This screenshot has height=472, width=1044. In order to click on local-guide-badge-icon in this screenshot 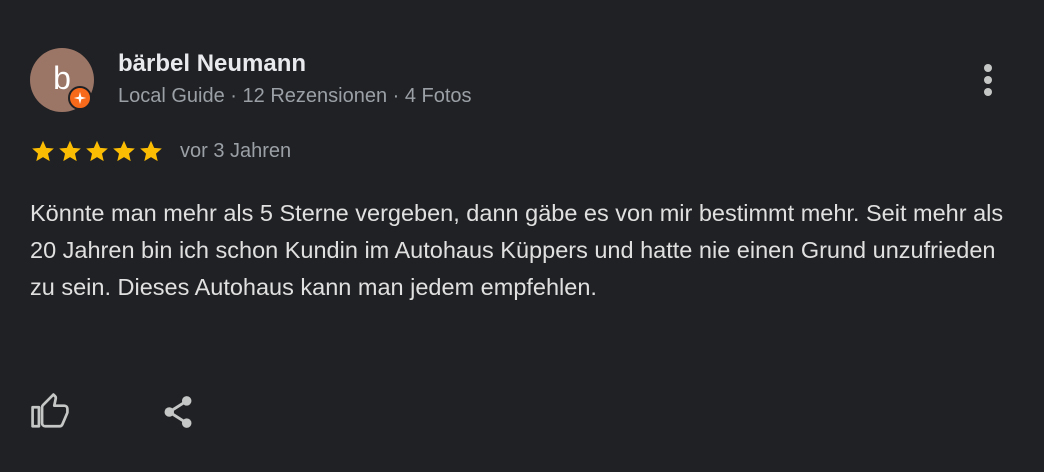, I will do `click(80, 98)`.